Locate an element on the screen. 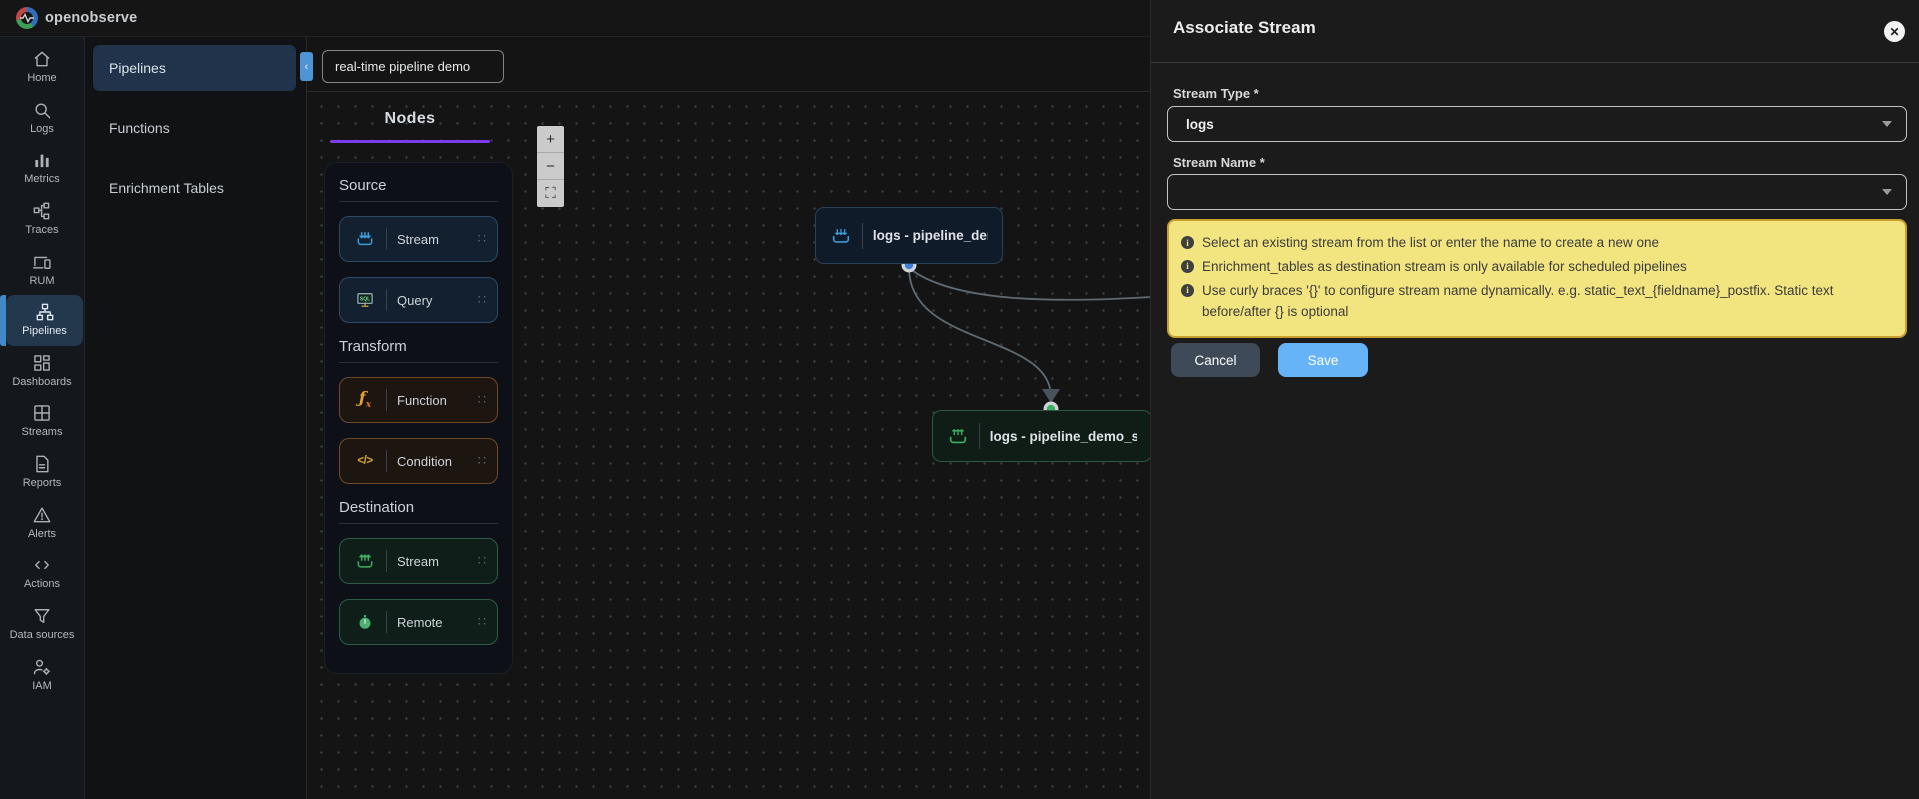 The width and height of the screenshot is (1919, 799). drawer-title: Associate Stream is located at coordinates (1244, 27).